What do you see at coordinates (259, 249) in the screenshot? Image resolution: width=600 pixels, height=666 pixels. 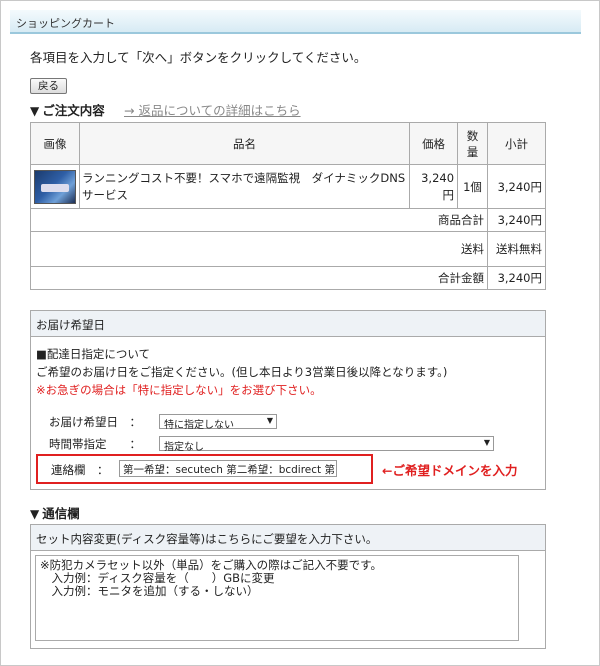 I see `shipping-label: 送料` at bounding box center [259, 249].